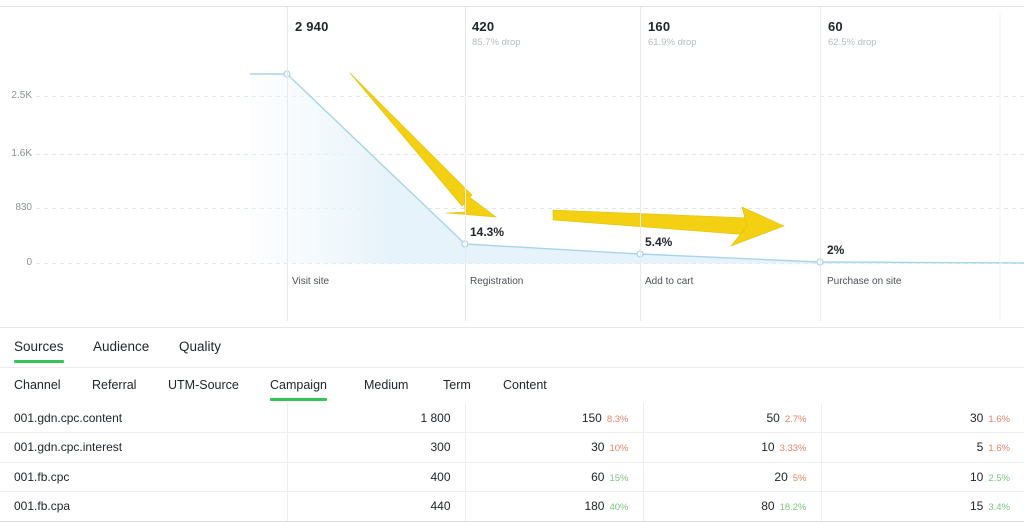 This screenshot has width=1024, height=526. What do you see at coordinates (376, 477) in the screenshot?
I see `table-cell-visits: 400` at bounding box center [376, 477].